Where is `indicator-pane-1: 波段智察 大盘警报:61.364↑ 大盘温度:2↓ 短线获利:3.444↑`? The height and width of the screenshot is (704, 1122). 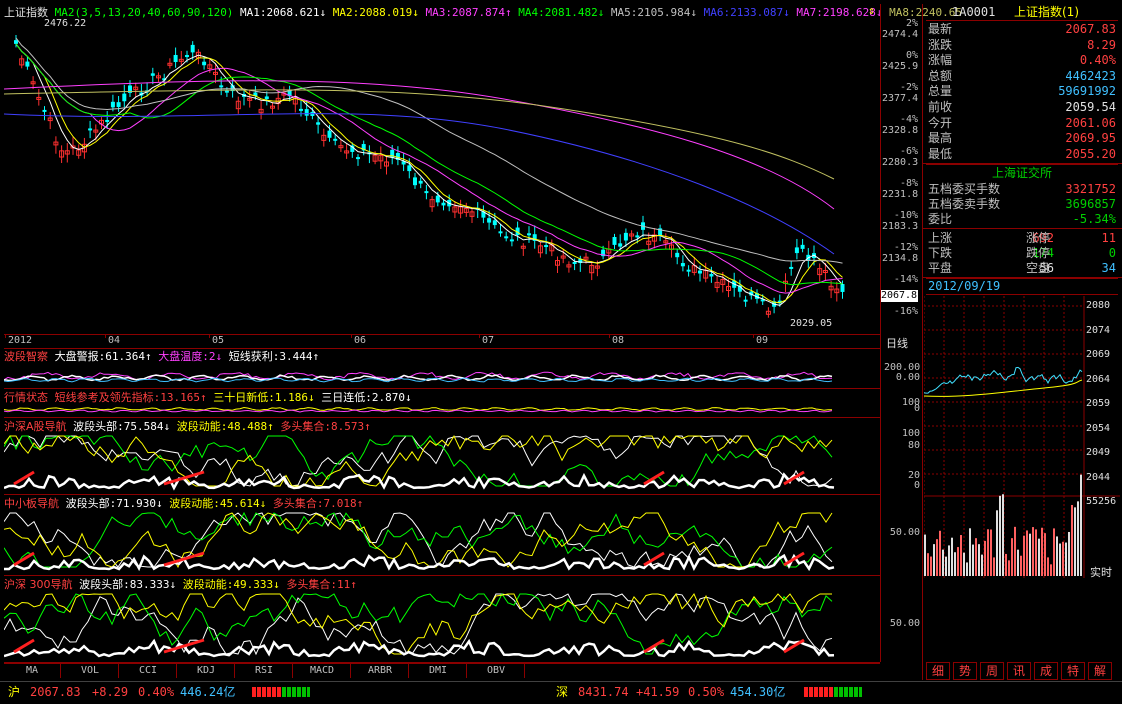 indicator-pane-1: 波段智察 大盘警报:61.364↑ 大盘温度:2↓ 短线获利:3.444↑ is located at coordinates (442, 368).